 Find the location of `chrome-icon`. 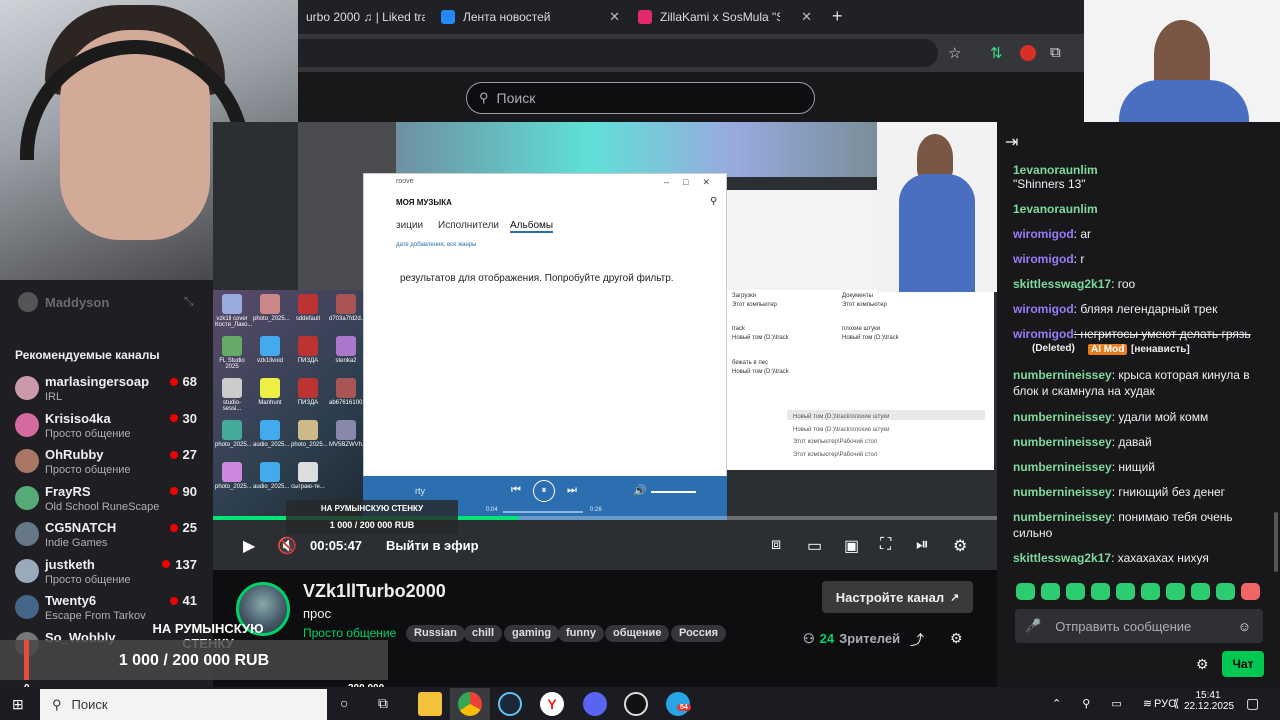

chrome-icon is located at coordinates (470, 704).